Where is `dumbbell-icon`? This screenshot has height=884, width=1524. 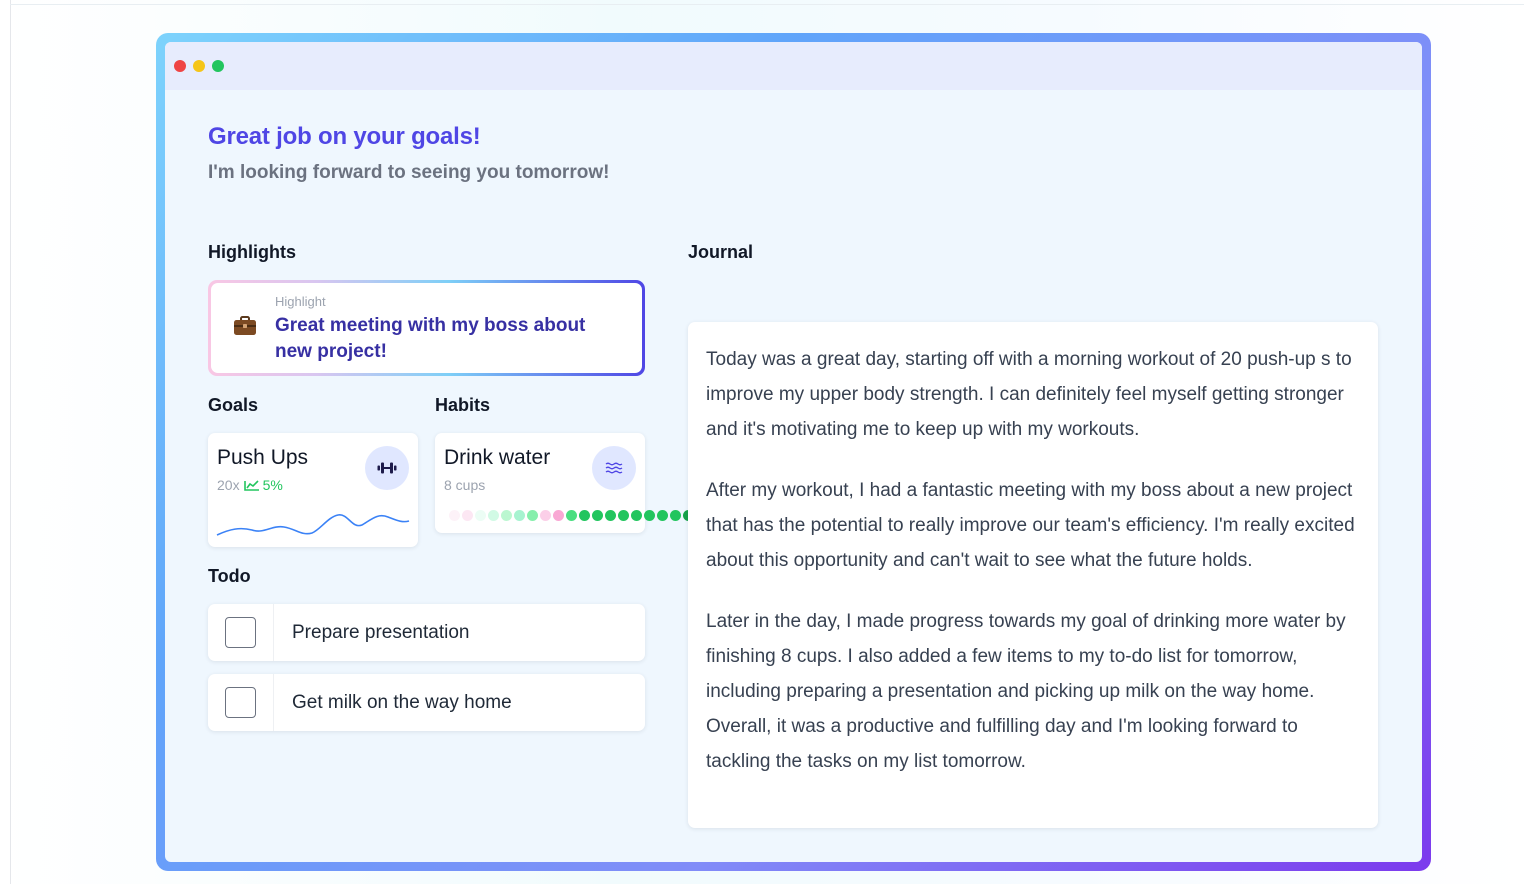
dumbbell-icon is located at coordinates (387, 468).